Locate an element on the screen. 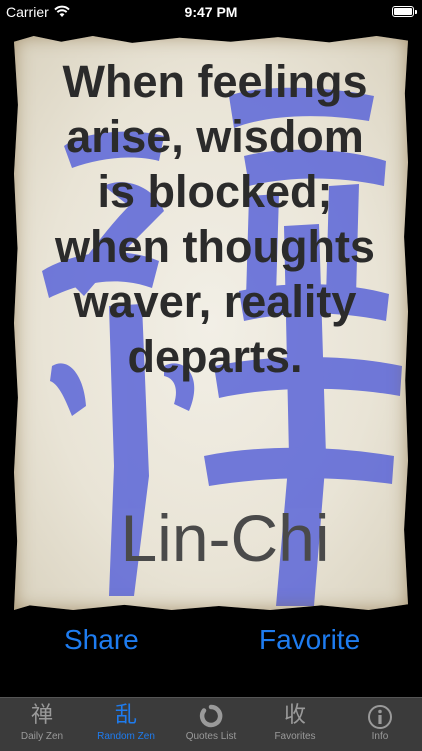 This screenshot has height=751, width=422. tab-label: Favorites is located at coordinates (295, 736).